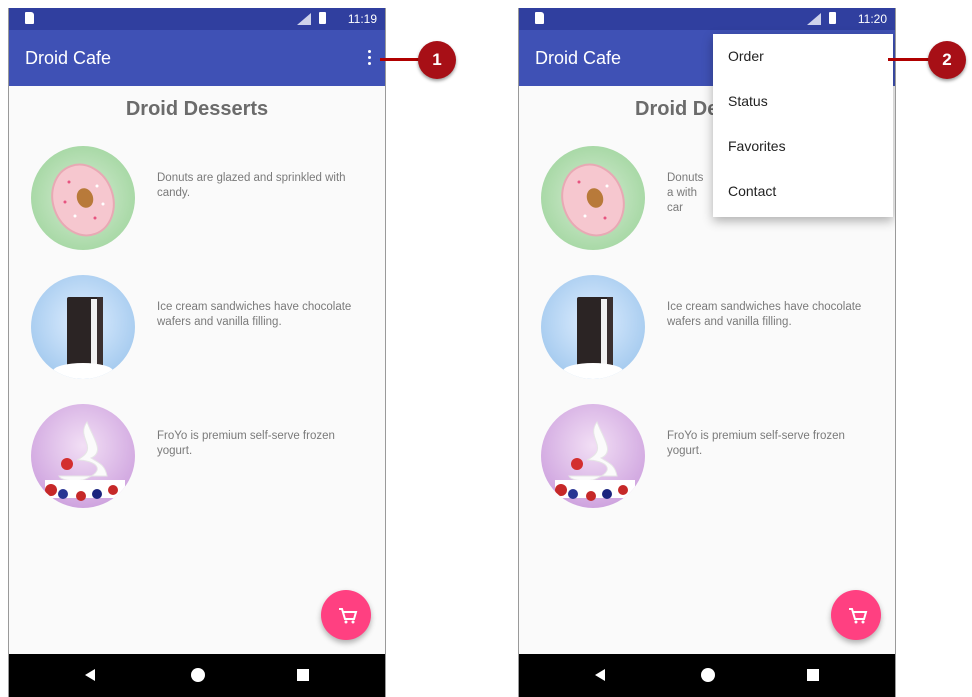 The height and width of the screenshot is (697, 972). Describe the element at coordinates (803, 191) in the screenshot. I see `menu-item-contact: Contact` at that location.